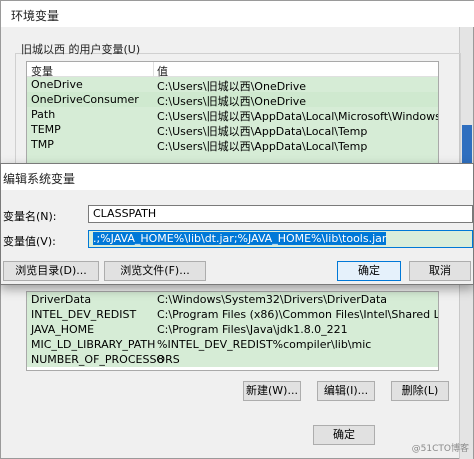 The width and height of the screenshot is (474, 459). I want to click on table-row: NUMBER_OF_PROCESSORS 8, so click(232, 359).